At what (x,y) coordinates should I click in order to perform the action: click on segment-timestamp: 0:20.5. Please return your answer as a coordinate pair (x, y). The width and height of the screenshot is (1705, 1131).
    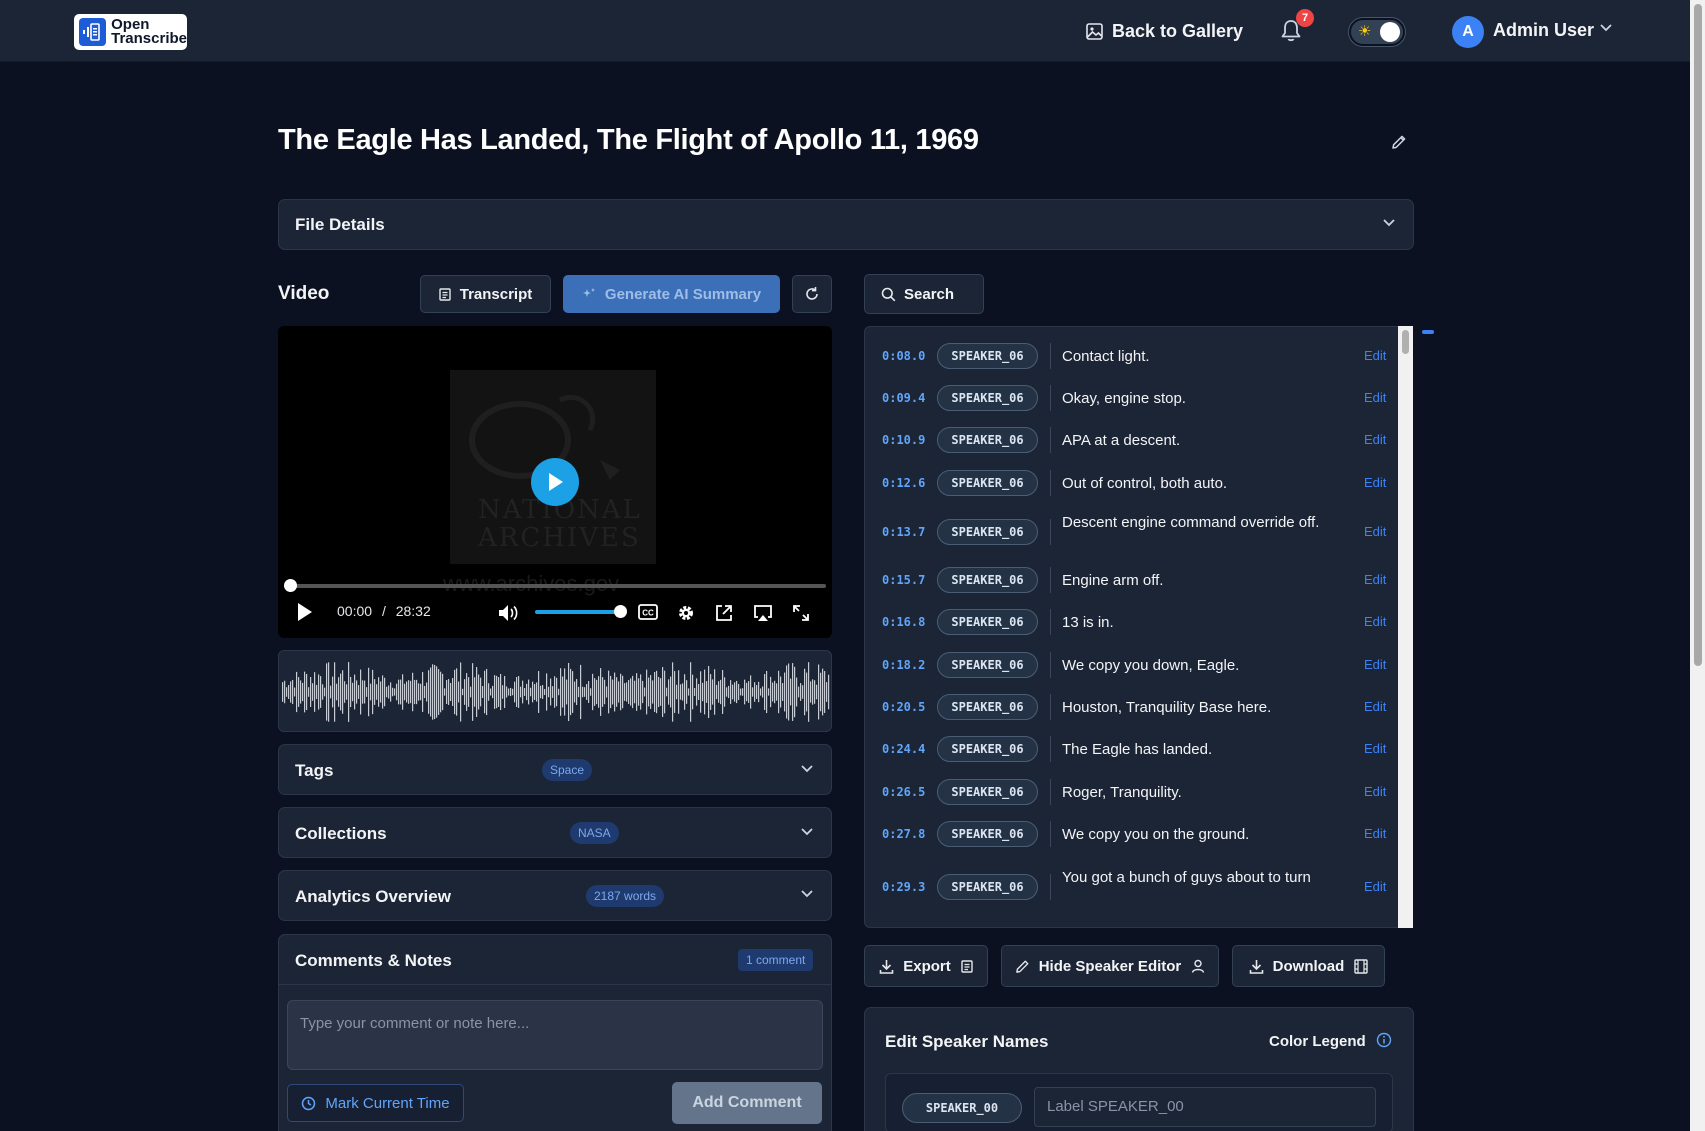
    Looking at the image, I should click on (903, 707).